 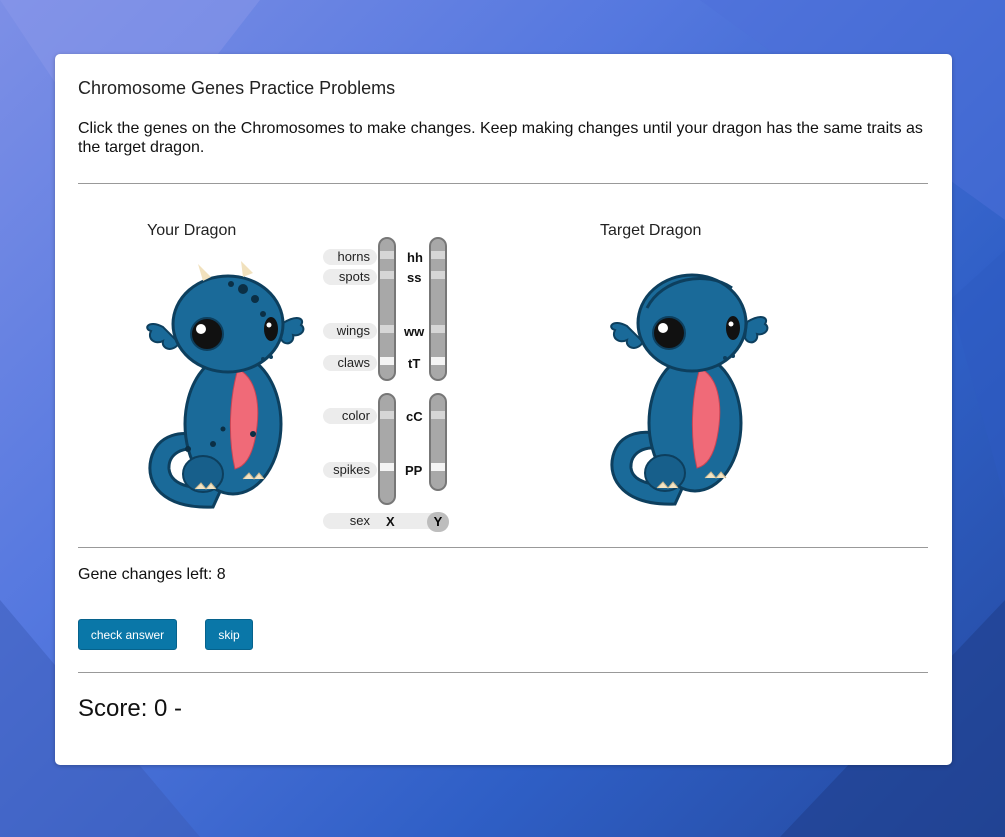 I want to click on score: Score: 0 -, so click(x=130, y=708).